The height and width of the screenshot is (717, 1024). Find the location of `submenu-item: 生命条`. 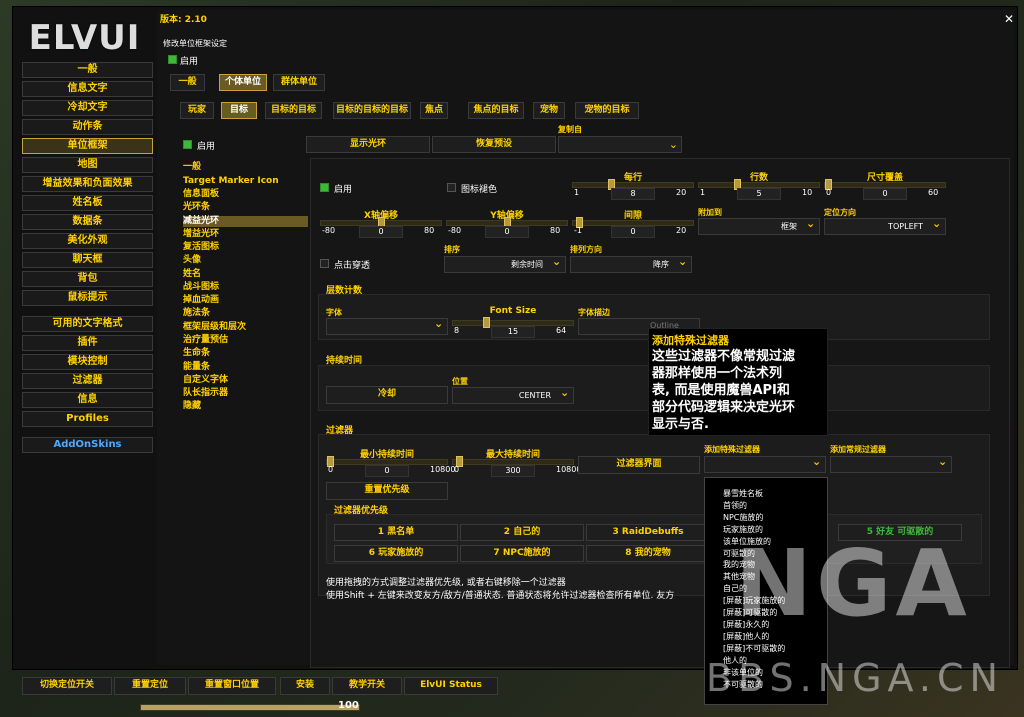

submenu-item: 生命条 is located at coordinates (196, 353).